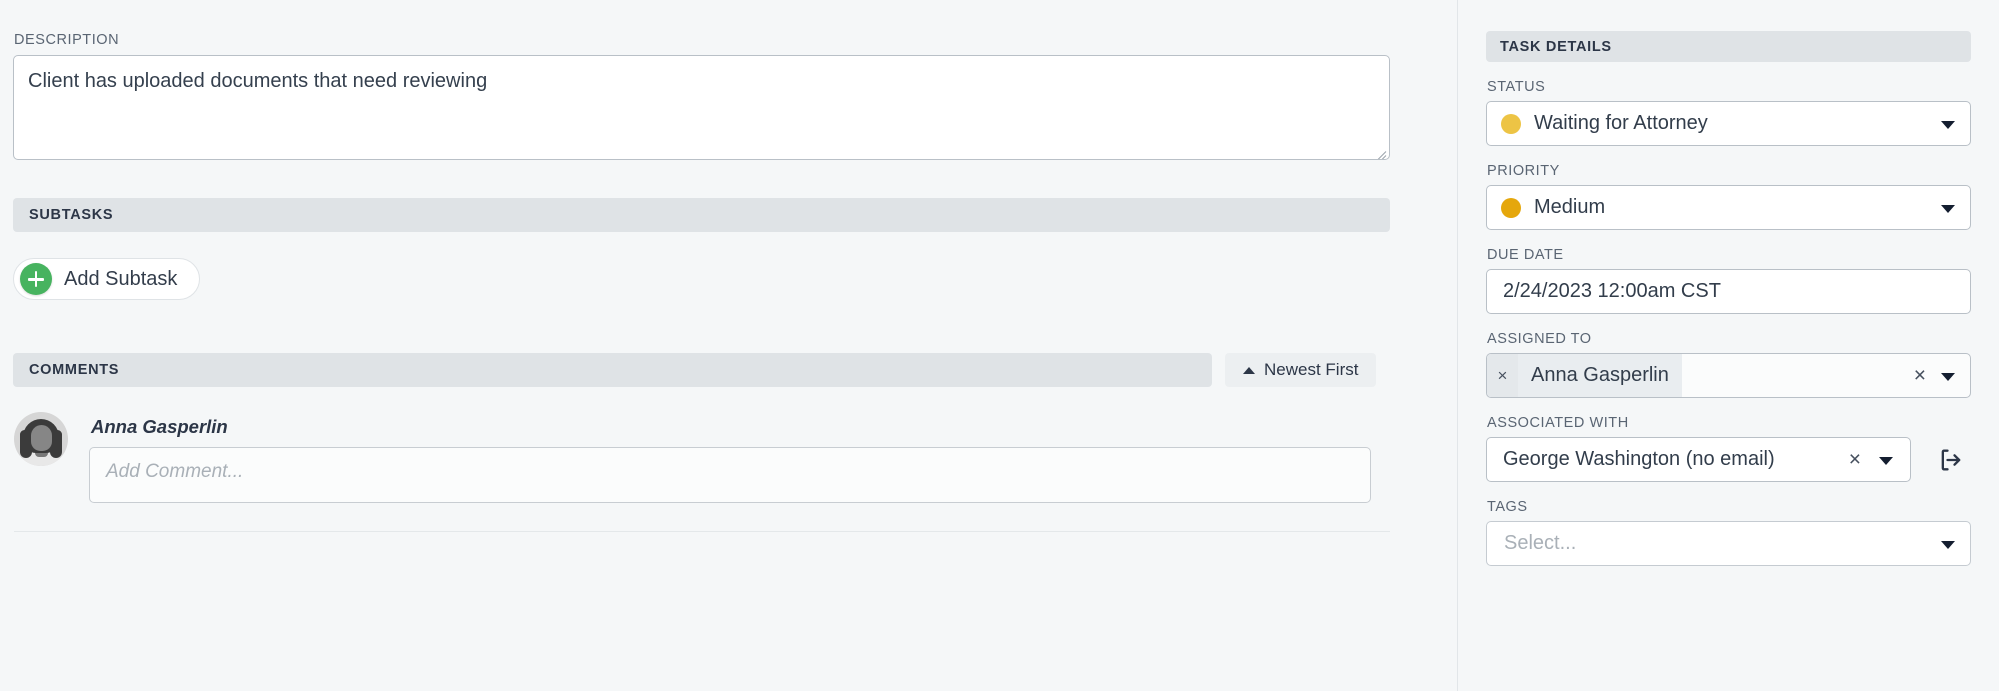 This screenshot has height=691, width=1999. Describe the element at coordinates (1621, 123) in the screenshot. I see `status-value: Waiting for Attorney` at that location.